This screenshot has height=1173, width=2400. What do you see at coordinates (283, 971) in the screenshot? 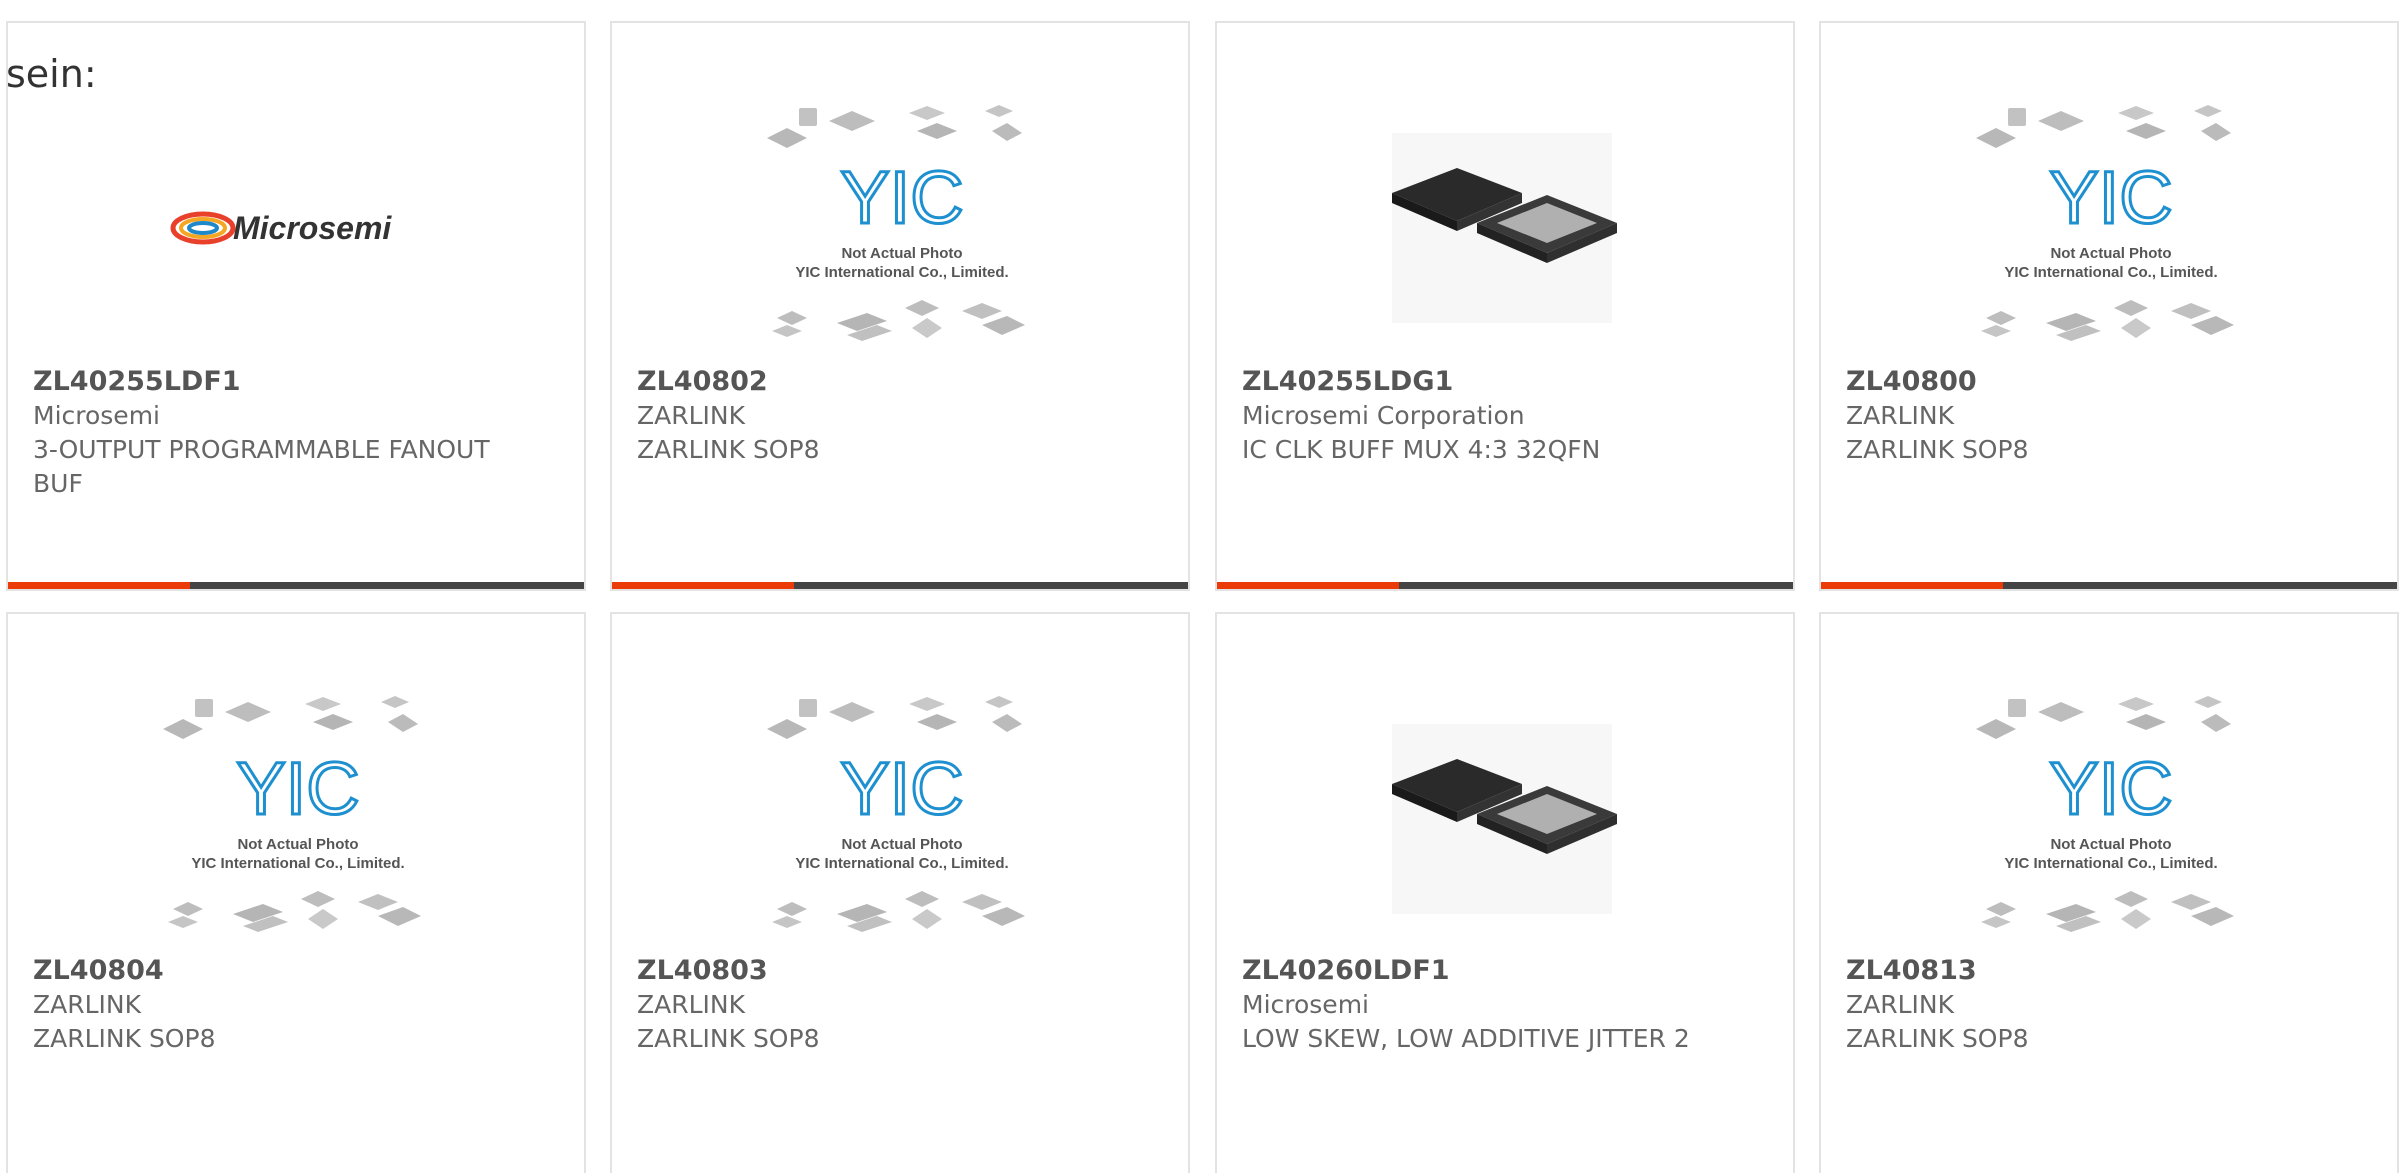
I see `part-number: ZL40804` at bounding box center [283, 971].